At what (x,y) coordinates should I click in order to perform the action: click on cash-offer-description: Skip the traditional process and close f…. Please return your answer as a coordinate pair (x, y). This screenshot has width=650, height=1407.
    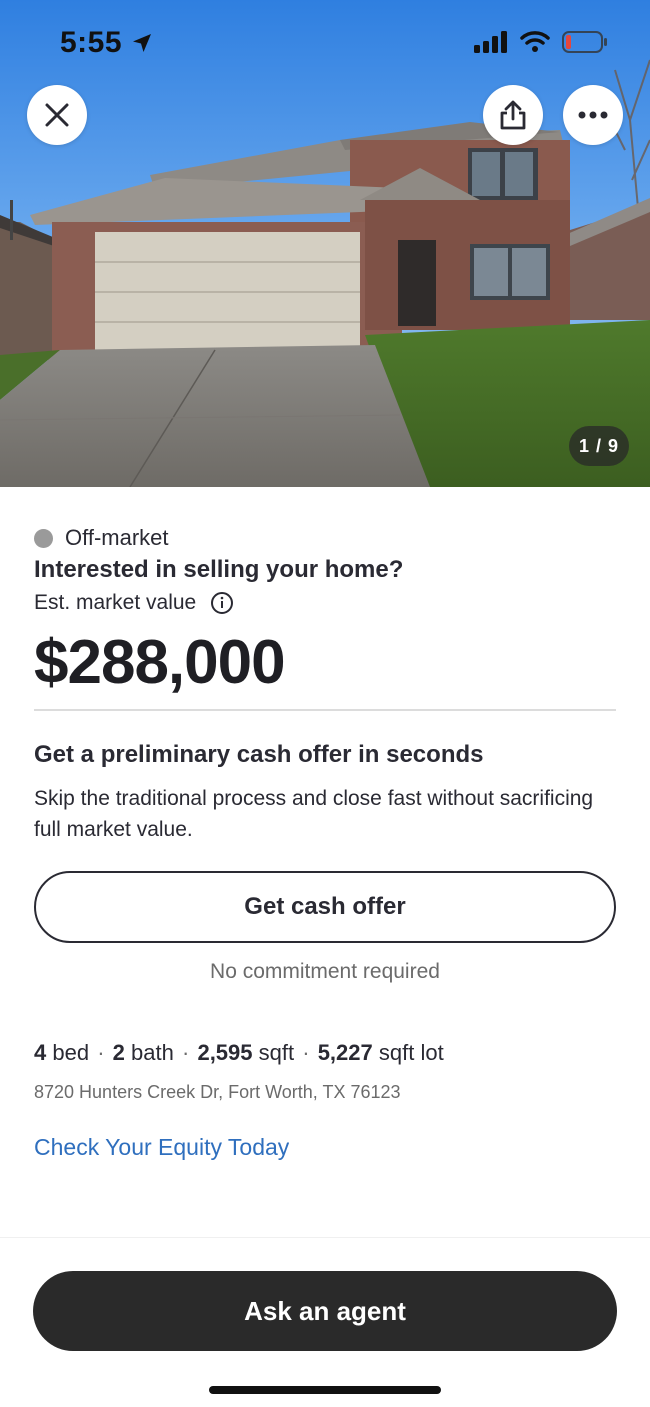
    Looking at the image, I should click on (314, 814).